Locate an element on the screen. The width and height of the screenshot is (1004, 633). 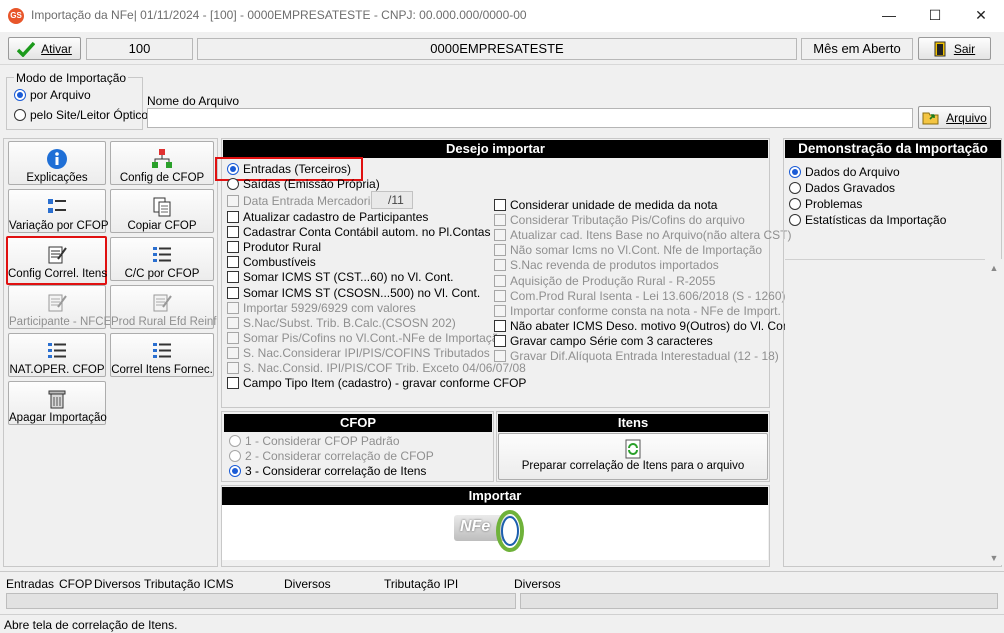
option-checkbox-left: Produtor Rural is located at coordinates (274, 247).